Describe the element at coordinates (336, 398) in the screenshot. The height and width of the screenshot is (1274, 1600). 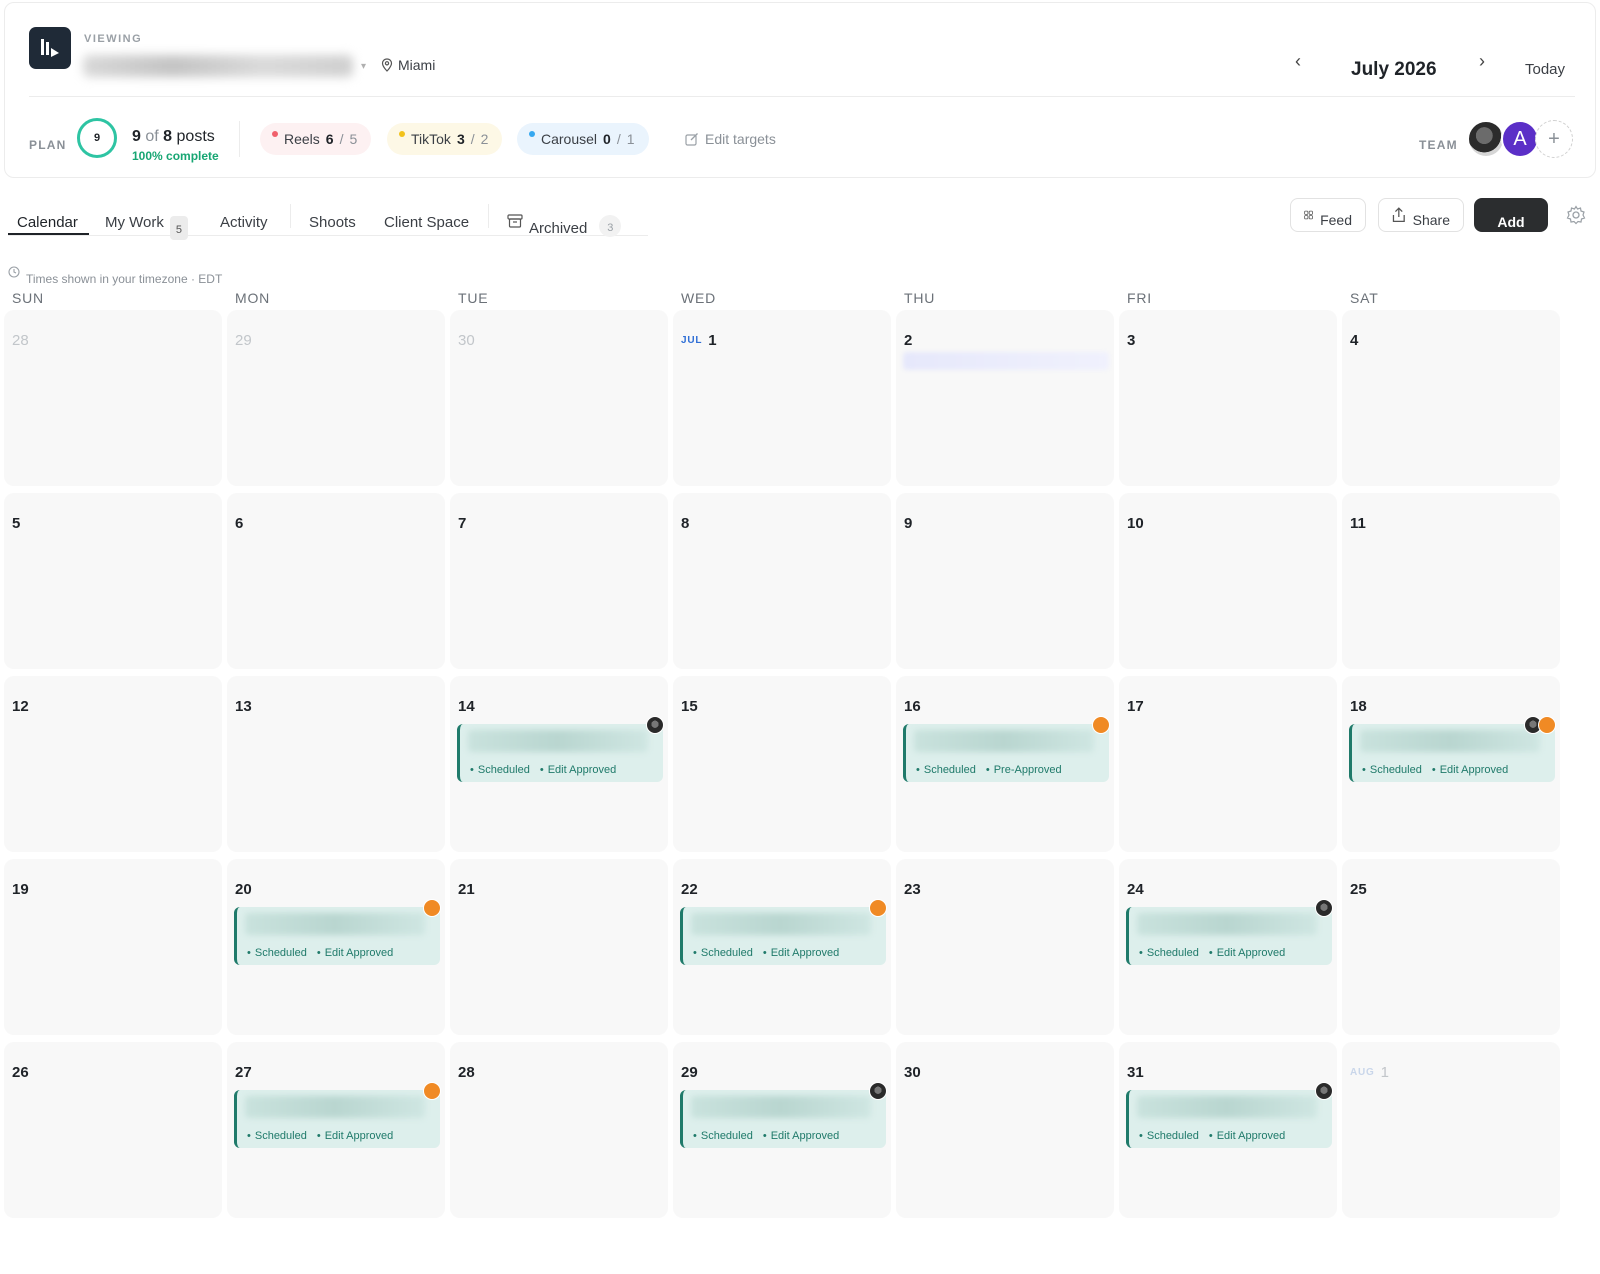
I see `calendar-day-cell: 29` at that location.